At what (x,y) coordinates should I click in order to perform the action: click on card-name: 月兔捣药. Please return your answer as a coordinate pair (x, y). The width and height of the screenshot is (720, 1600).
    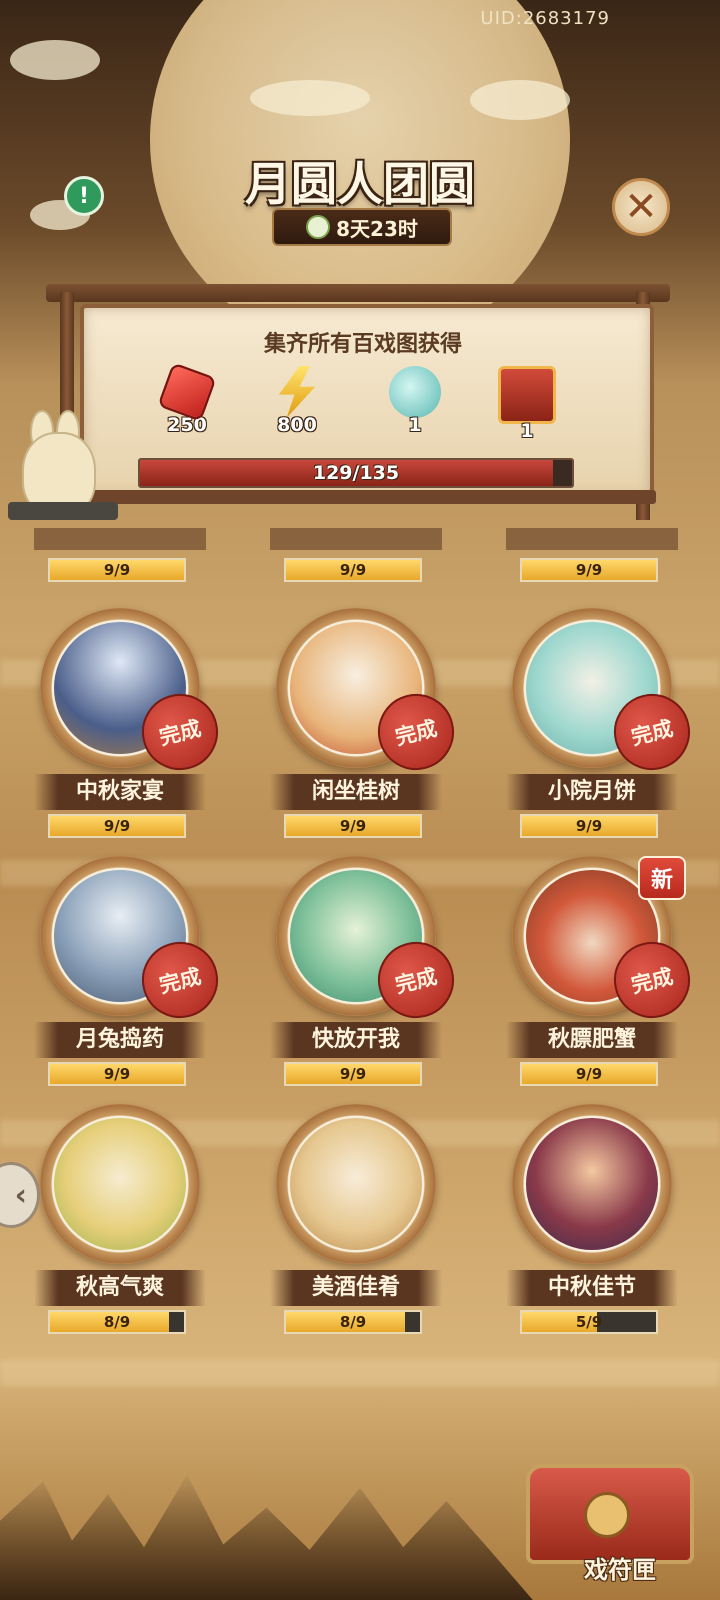
    Looking at the image, I should click on (120, 1040).